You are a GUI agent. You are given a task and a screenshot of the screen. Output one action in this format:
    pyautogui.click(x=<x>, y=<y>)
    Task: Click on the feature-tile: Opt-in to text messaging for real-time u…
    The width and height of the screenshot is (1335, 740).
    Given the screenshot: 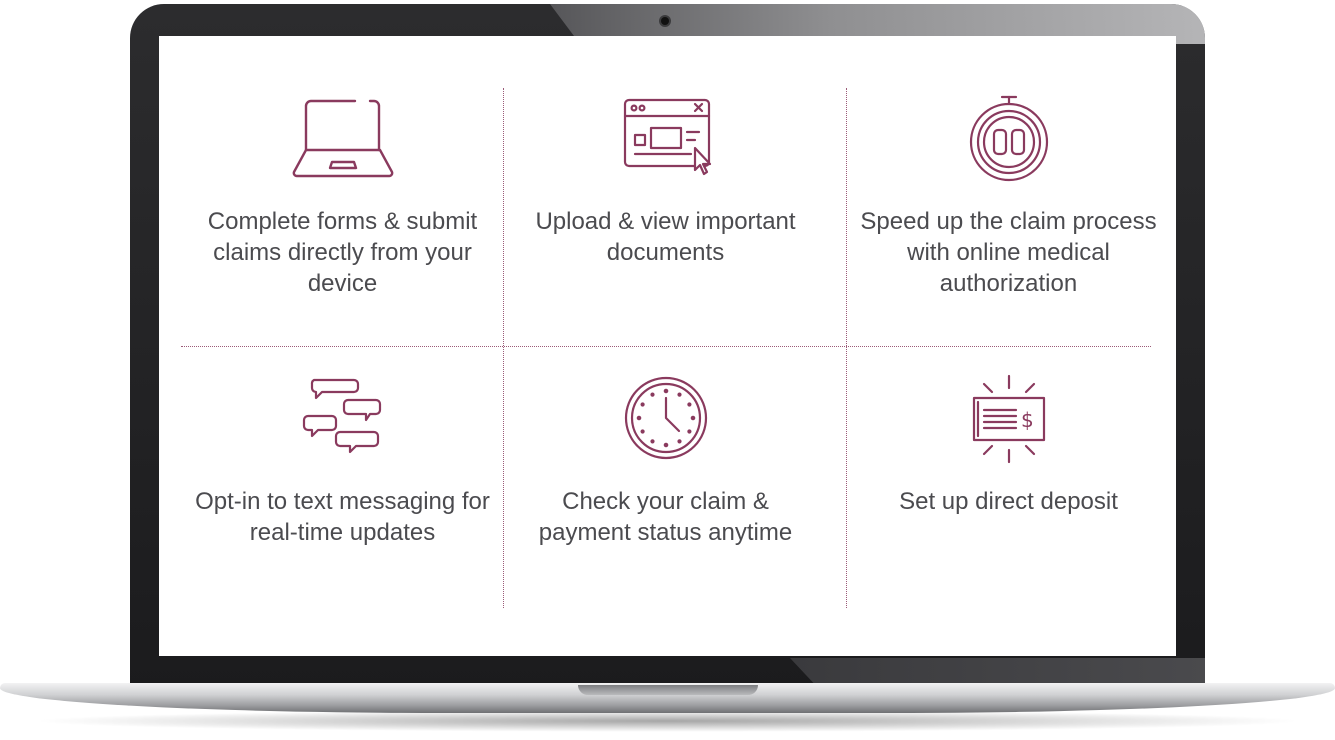 What is the action you would take?
    pyautogui.click(x=342, y=497)
    